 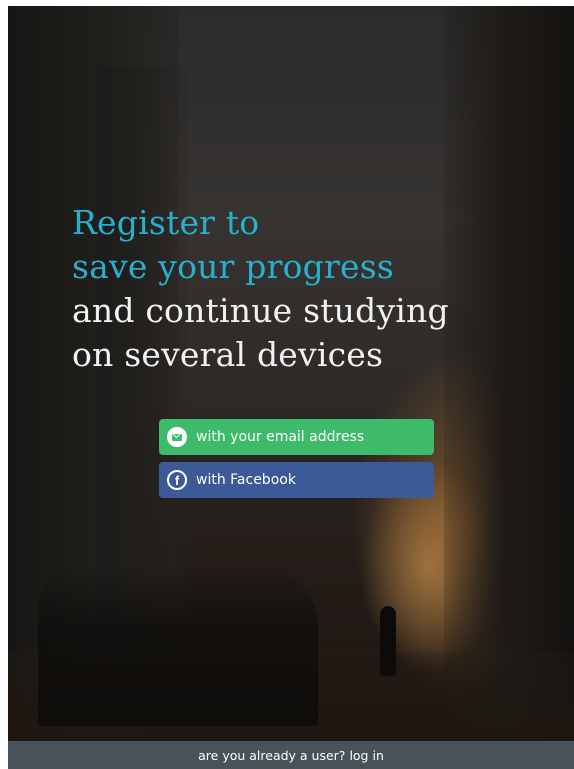 I want to click on register-email-label: with your email address, so click(x=280, y=437).